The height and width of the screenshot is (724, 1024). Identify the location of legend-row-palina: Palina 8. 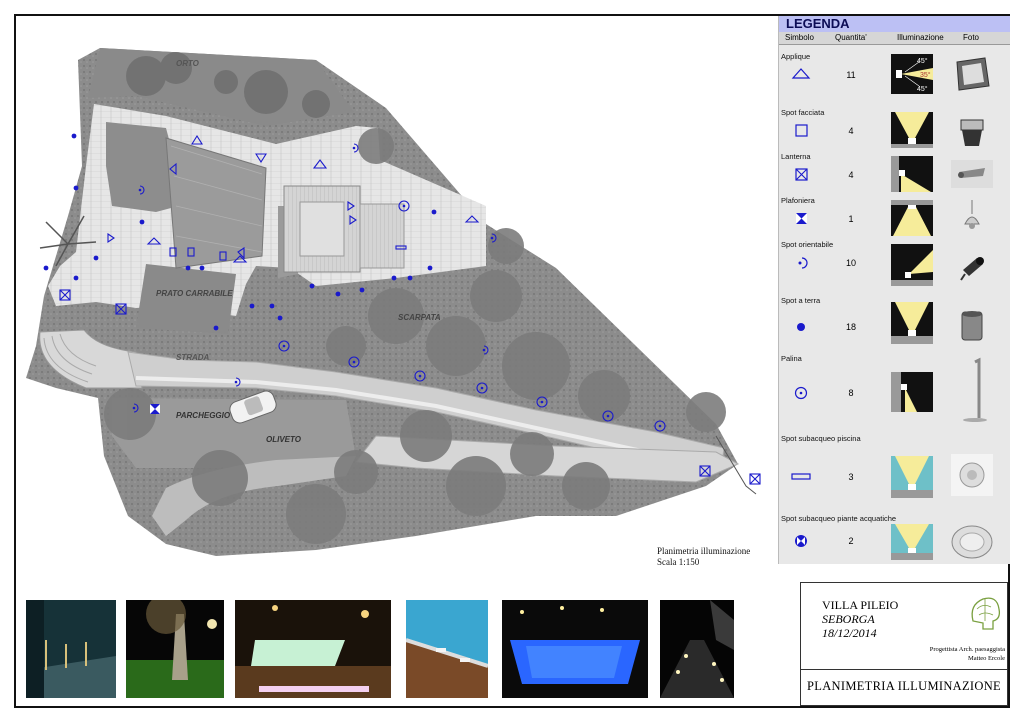
(895, 394).